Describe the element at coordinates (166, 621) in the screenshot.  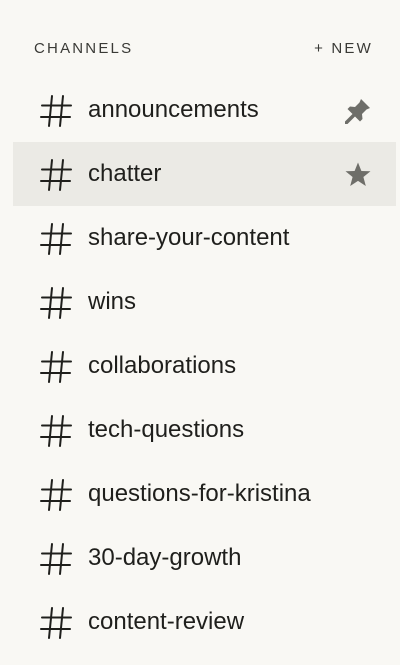
I see `channel-label: content-review` at that location.